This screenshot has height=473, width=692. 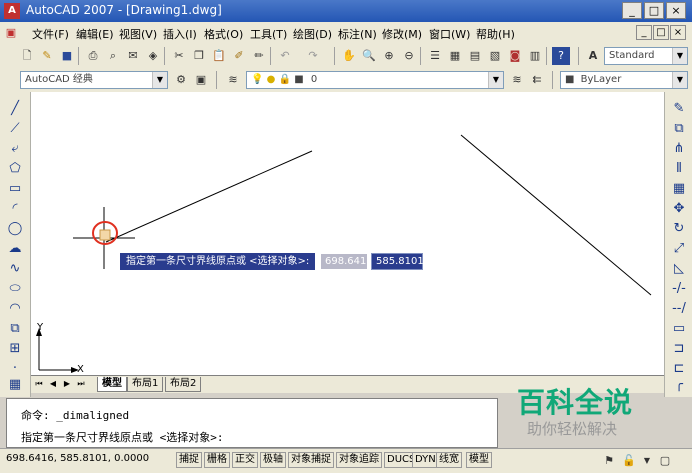 I want to click on hatch-tool-icon: ▦, so click(x=15, y=385).